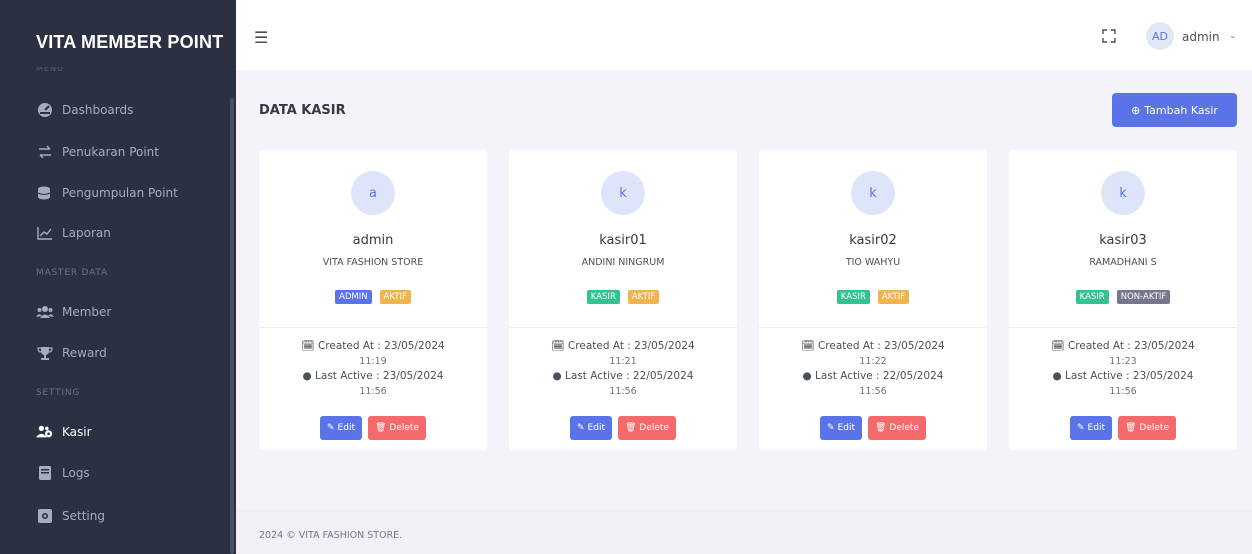  What do you see at coordinates (83, 516) in the screenshot?
I see `sidebar-item-label: Setting` at bounding box center [83, 516].